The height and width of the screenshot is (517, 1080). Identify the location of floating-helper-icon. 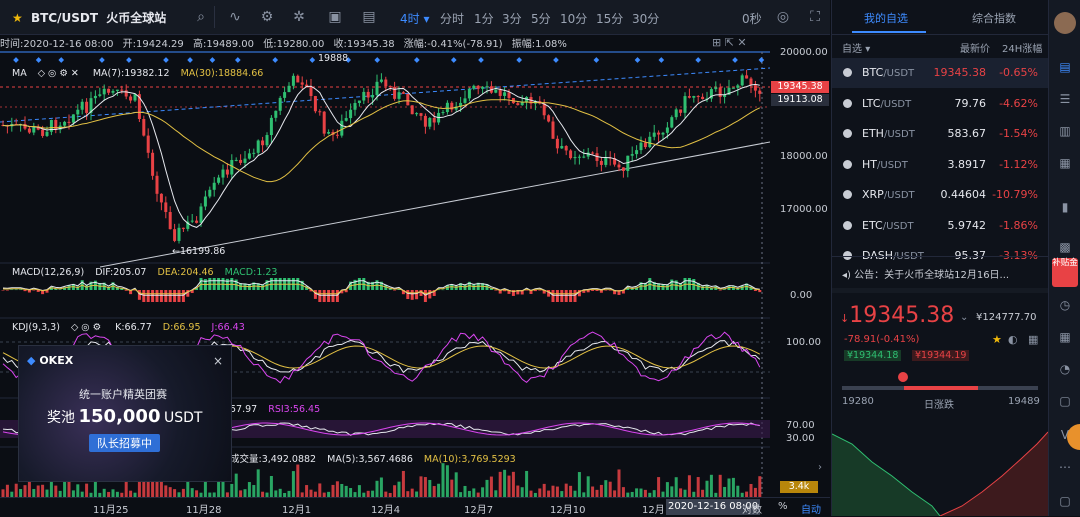
(1073, 437).